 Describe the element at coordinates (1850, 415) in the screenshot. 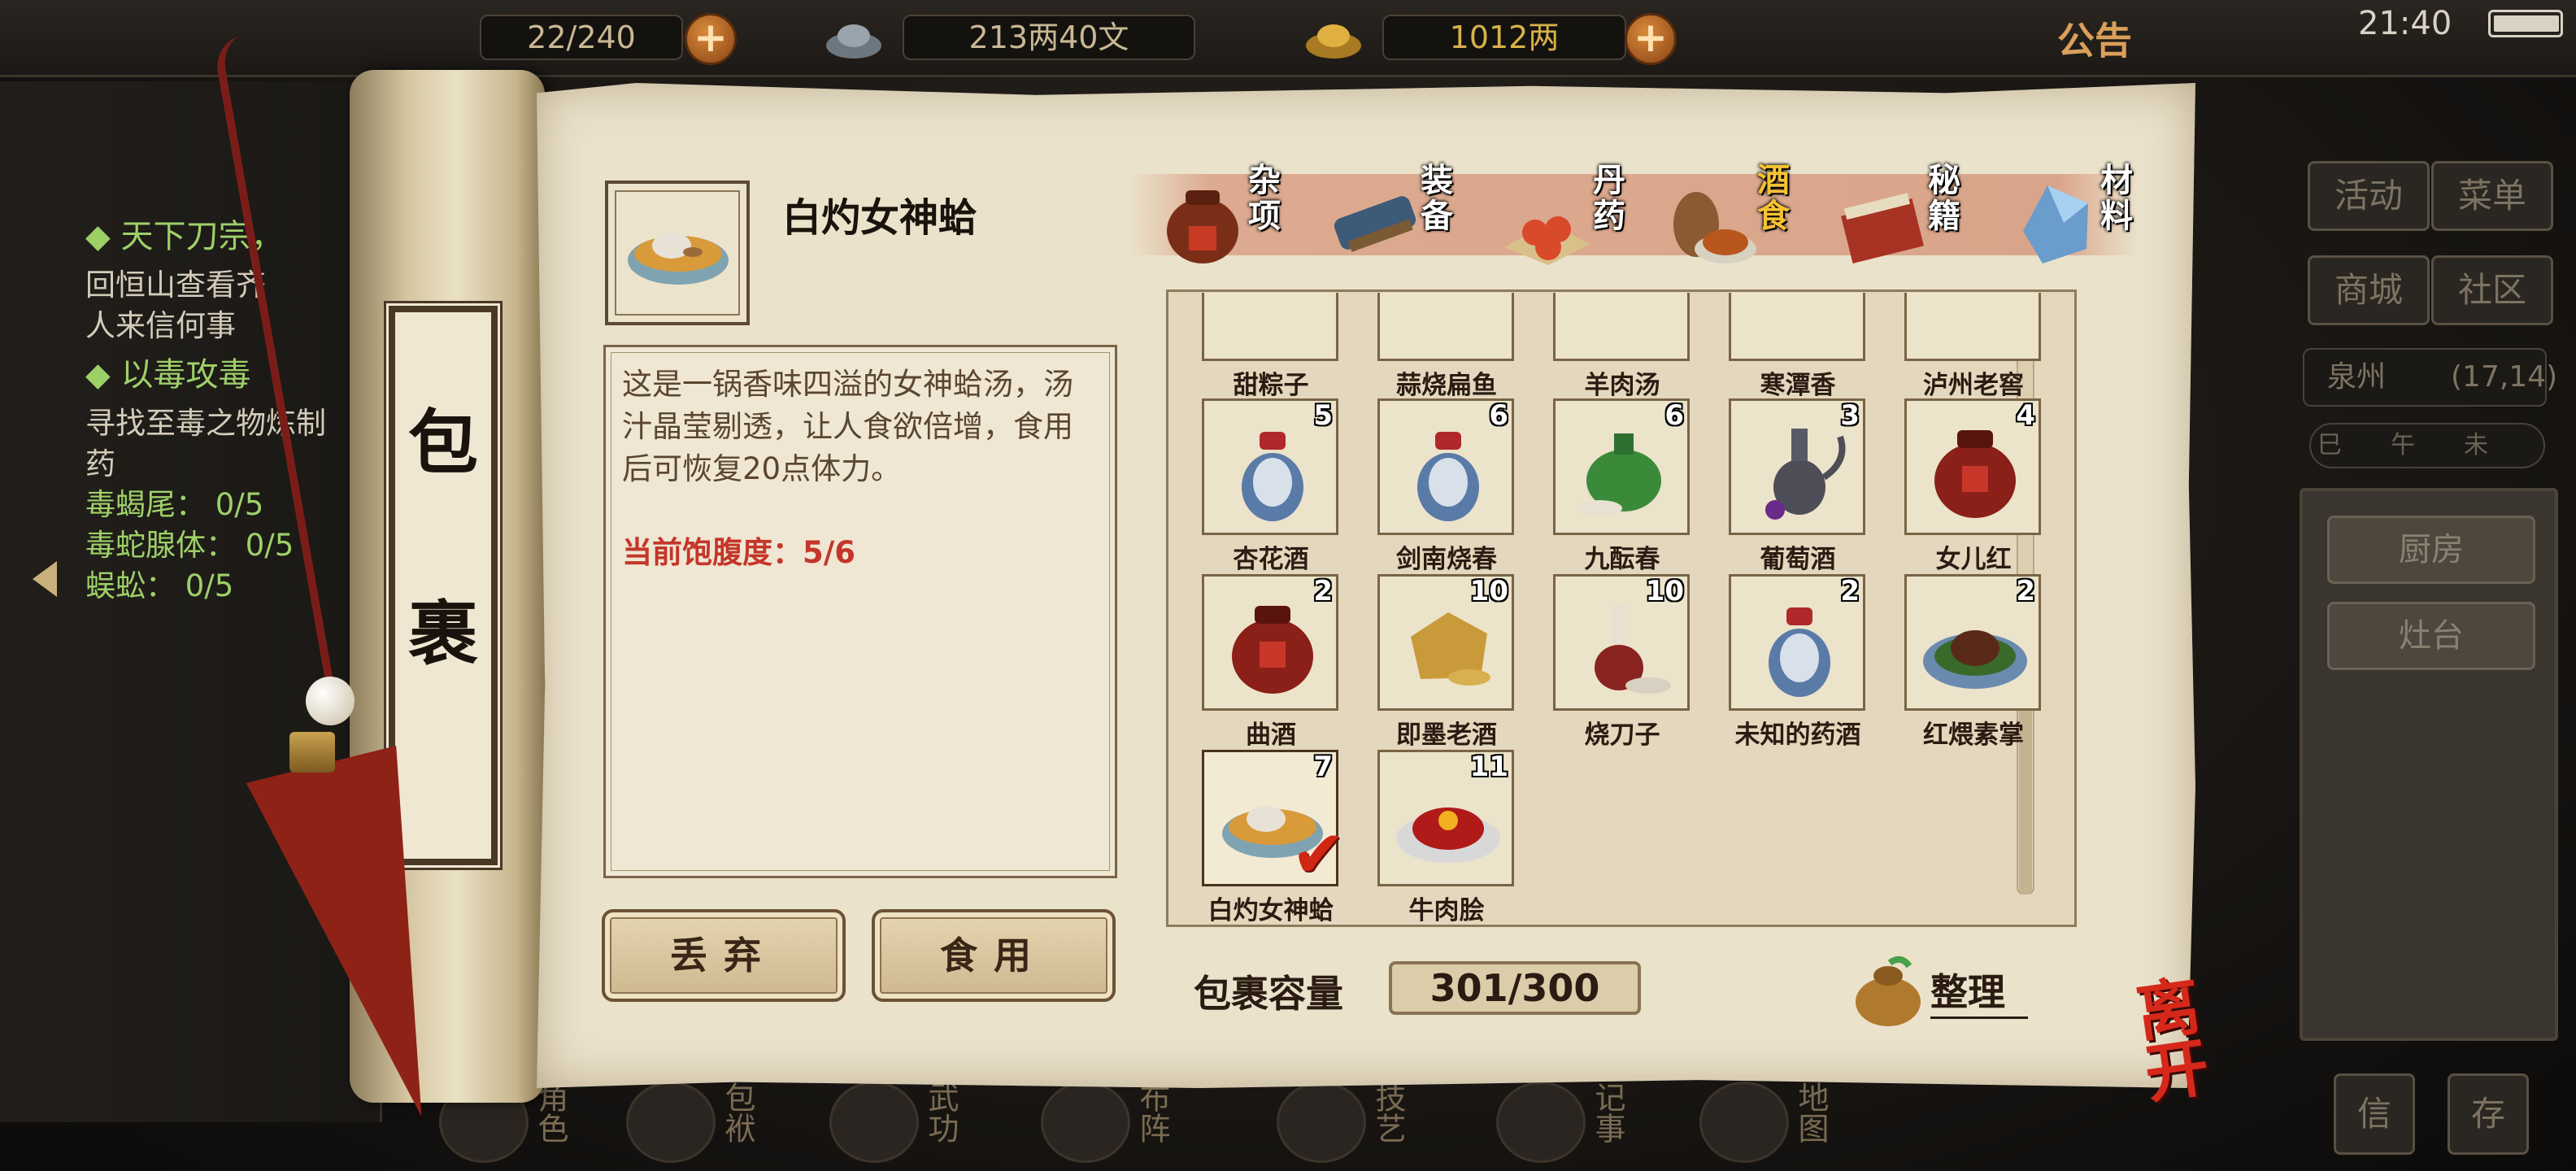

I see `item-count: 3` at that location.